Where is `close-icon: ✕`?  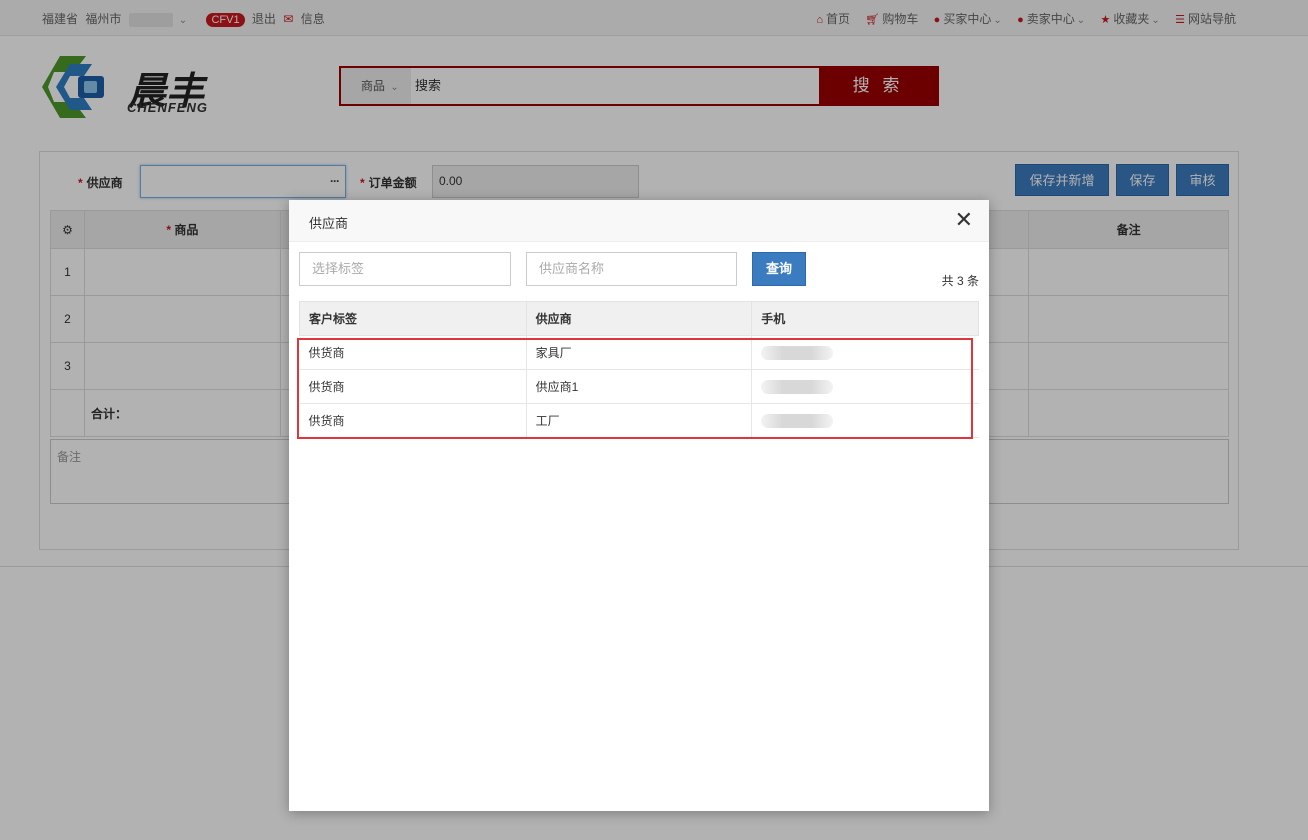
close-icon: ✕ is located at coordinates (964, 220).